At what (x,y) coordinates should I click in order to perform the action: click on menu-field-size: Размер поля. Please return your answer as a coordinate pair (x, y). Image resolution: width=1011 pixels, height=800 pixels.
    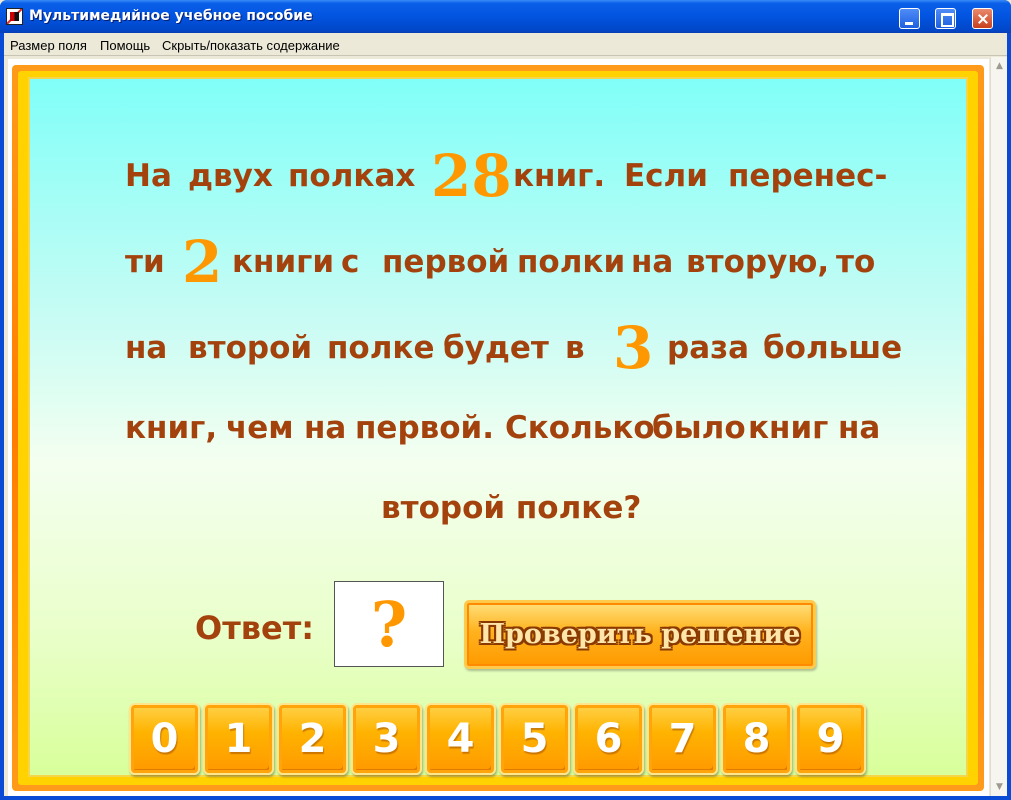
    Looking at the image, I should click on (48, 45).